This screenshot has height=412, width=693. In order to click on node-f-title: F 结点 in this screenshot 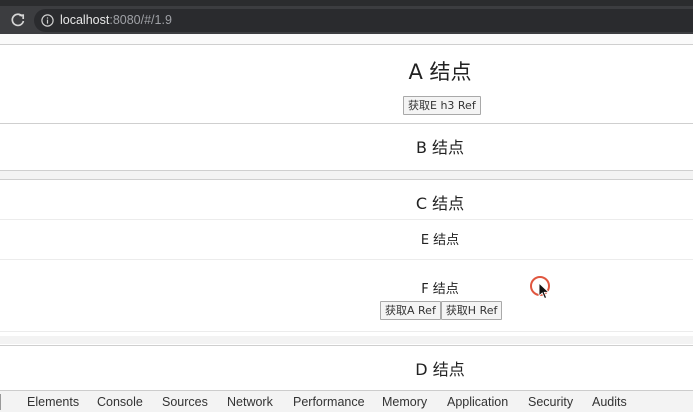, I will do `click(346, 287)`.